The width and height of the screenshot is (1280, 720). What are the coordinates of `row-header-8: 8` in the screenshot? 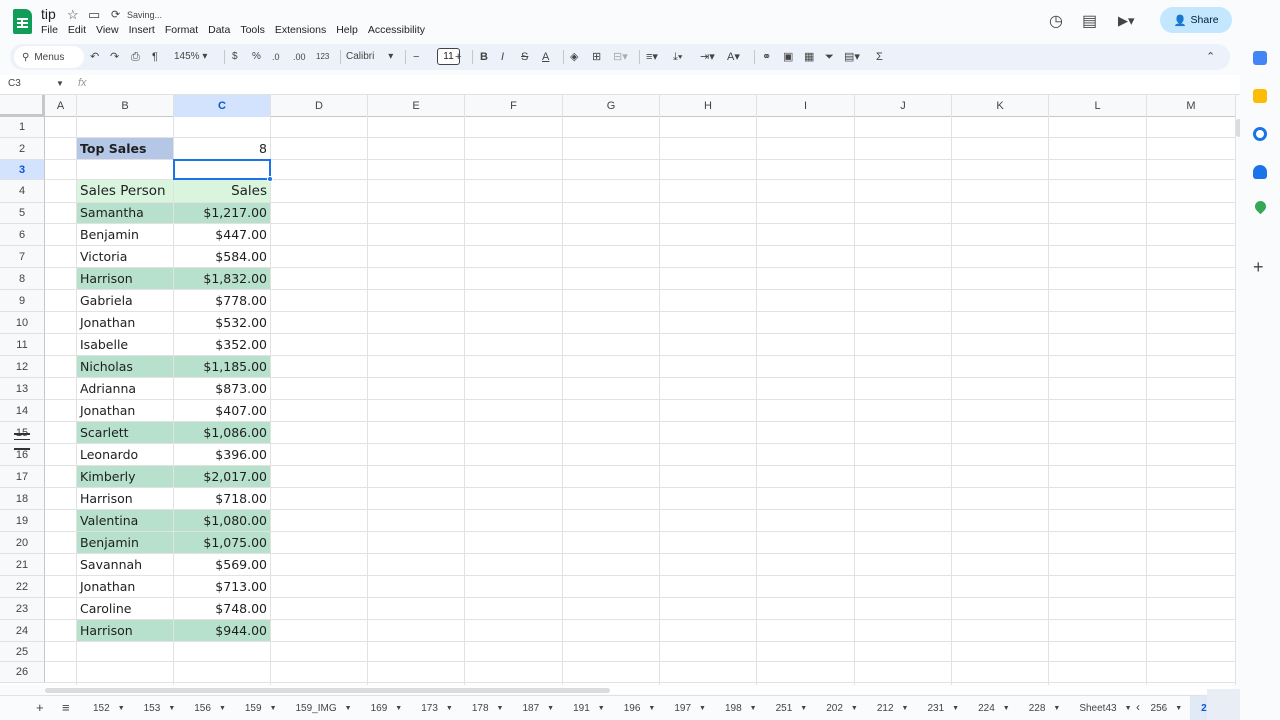 It's located at (22, 279).